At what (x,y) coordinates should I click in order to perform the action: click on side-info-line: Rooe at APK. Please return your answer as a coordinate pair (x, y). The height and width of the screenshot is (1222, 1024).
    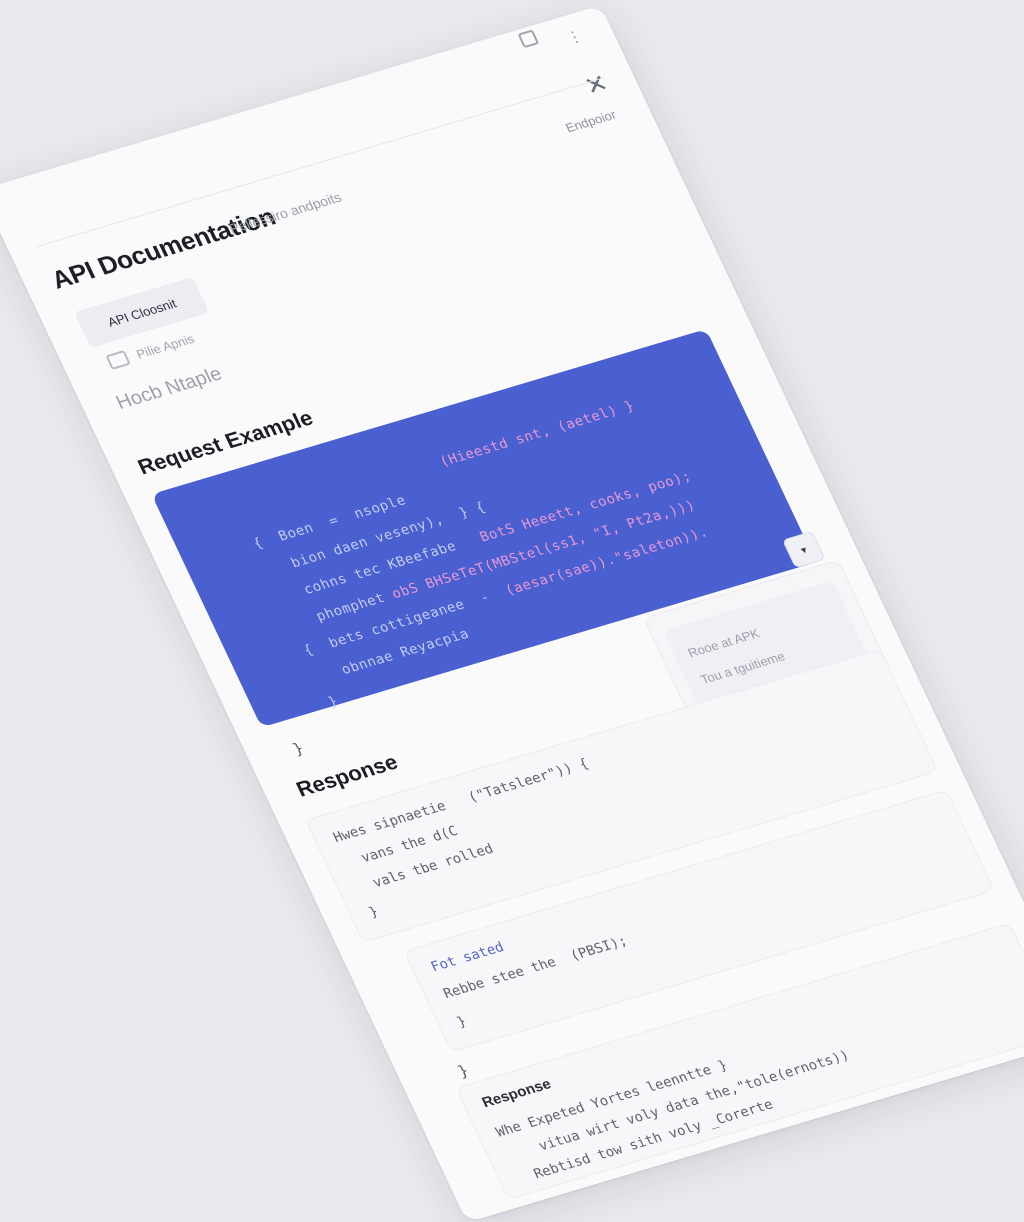
    Looking at the image, I should click on (723, 643).